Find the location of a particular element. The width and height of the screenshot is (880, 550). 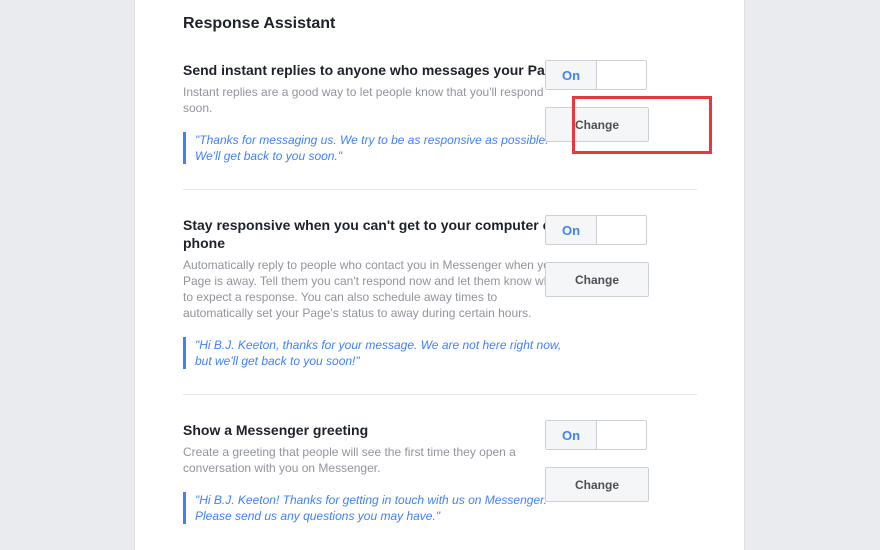

messenger-greeting-toggle: On is located at coordinates (596, 435).